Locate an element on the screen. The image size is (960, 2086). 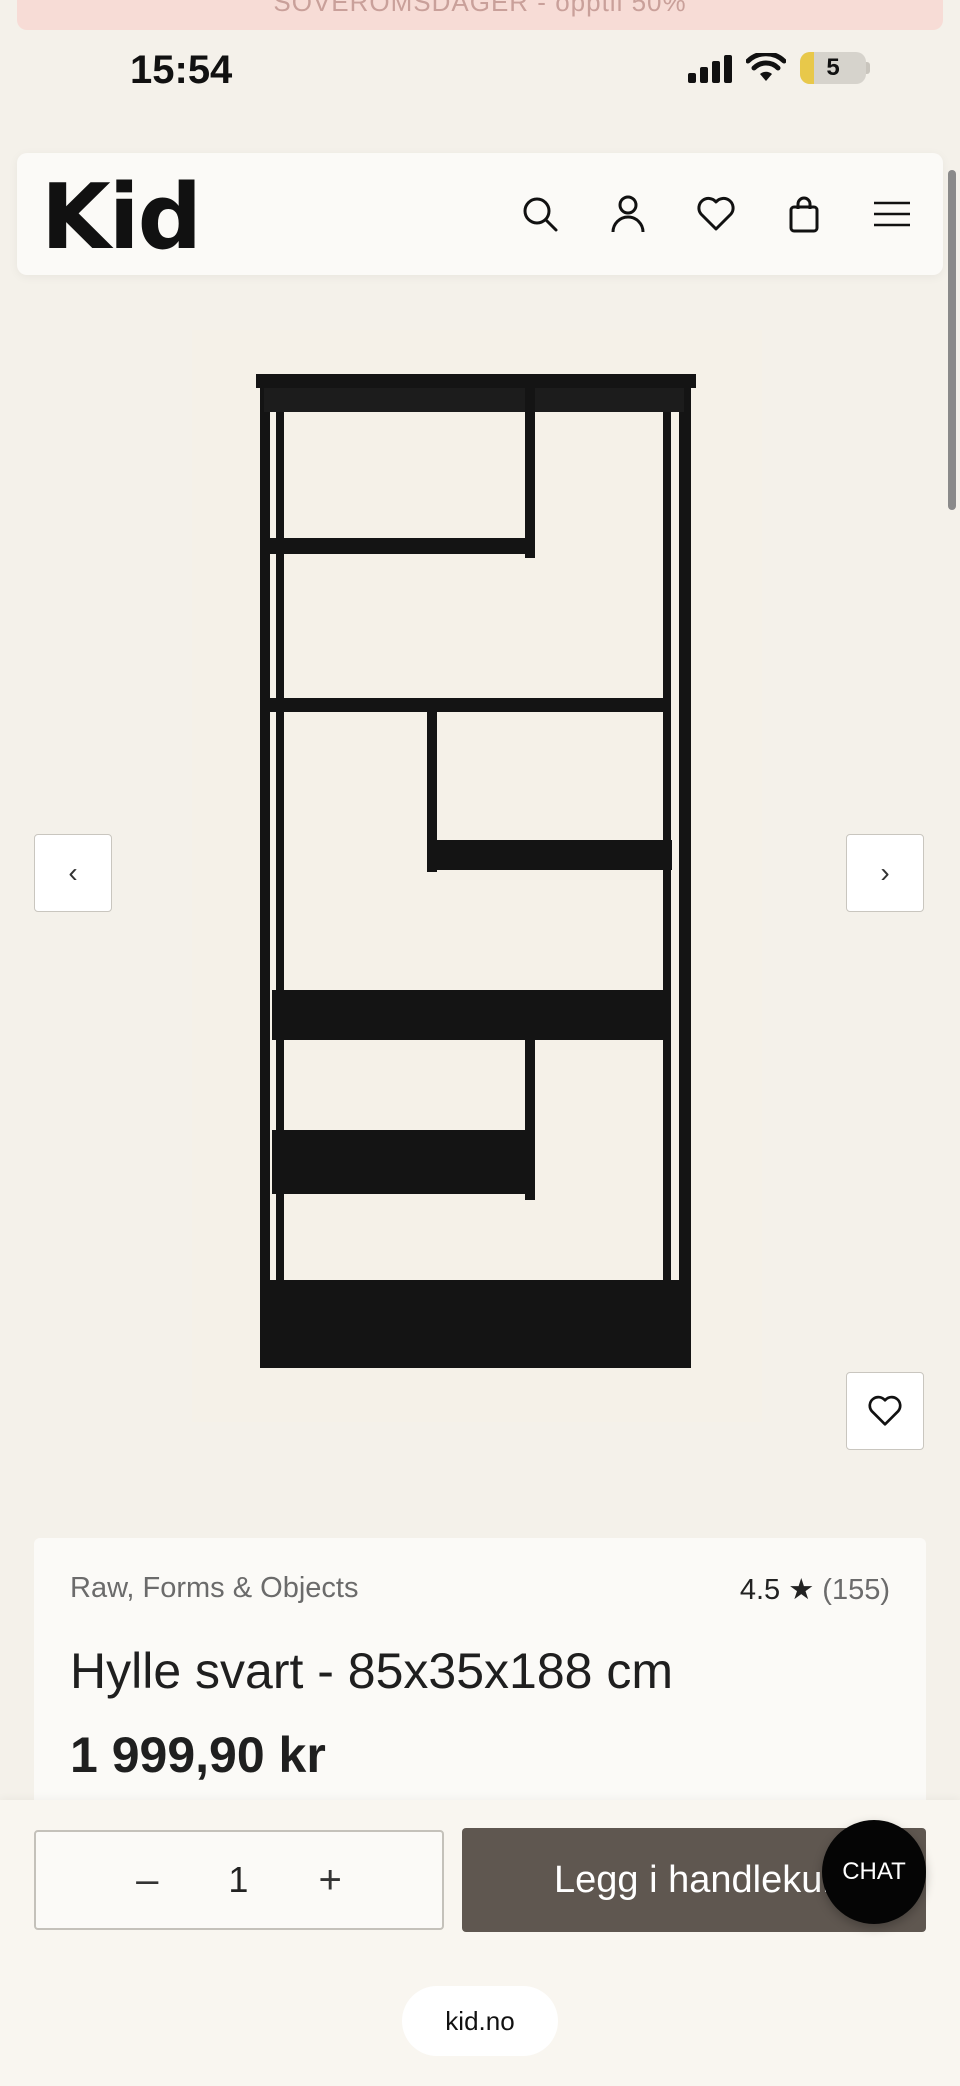
previous-image-button: ‹ is located at coordinates (73, 873).